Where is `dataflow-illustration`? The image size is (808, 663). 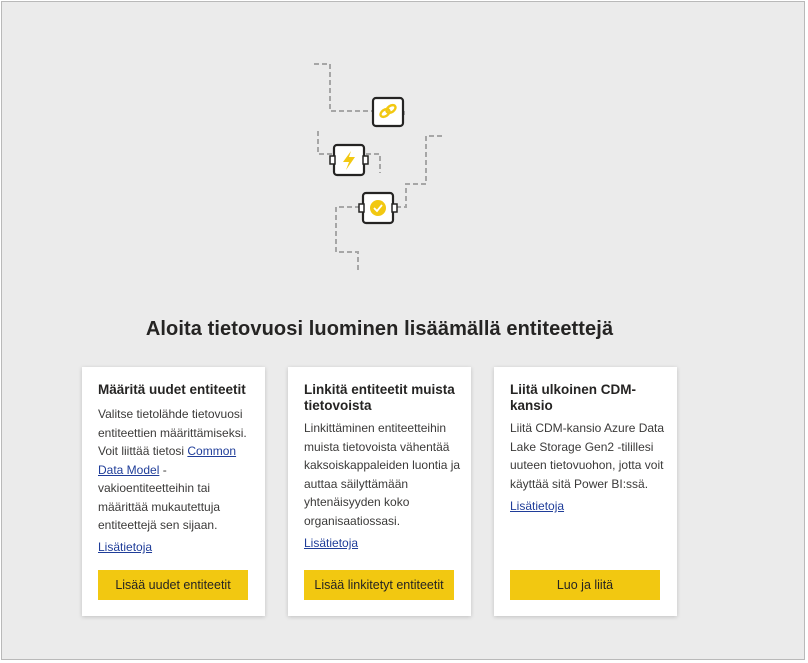 dataflow-illustration is located at coordinates (378, 168).